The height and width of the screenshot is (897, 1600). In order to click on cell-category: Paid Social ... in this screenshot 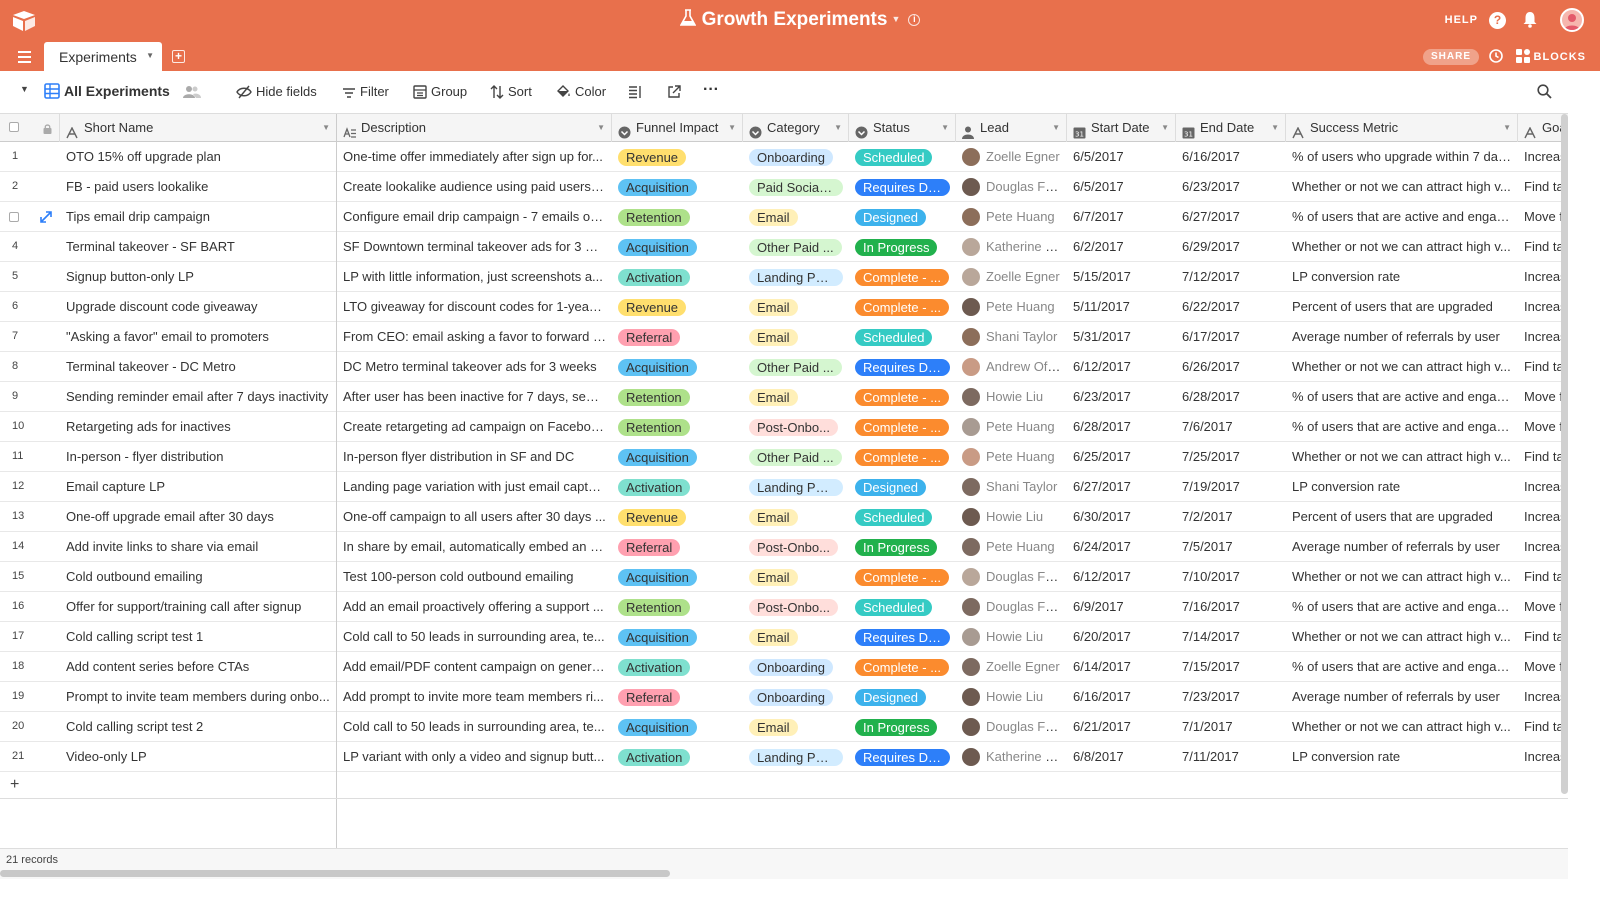, I will do `click(796, 187)`.